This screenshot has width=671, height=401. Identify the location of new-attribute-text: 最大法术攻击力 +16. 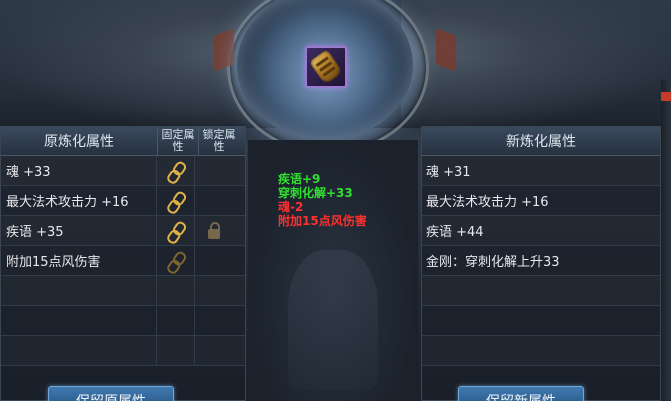
(487, 202).